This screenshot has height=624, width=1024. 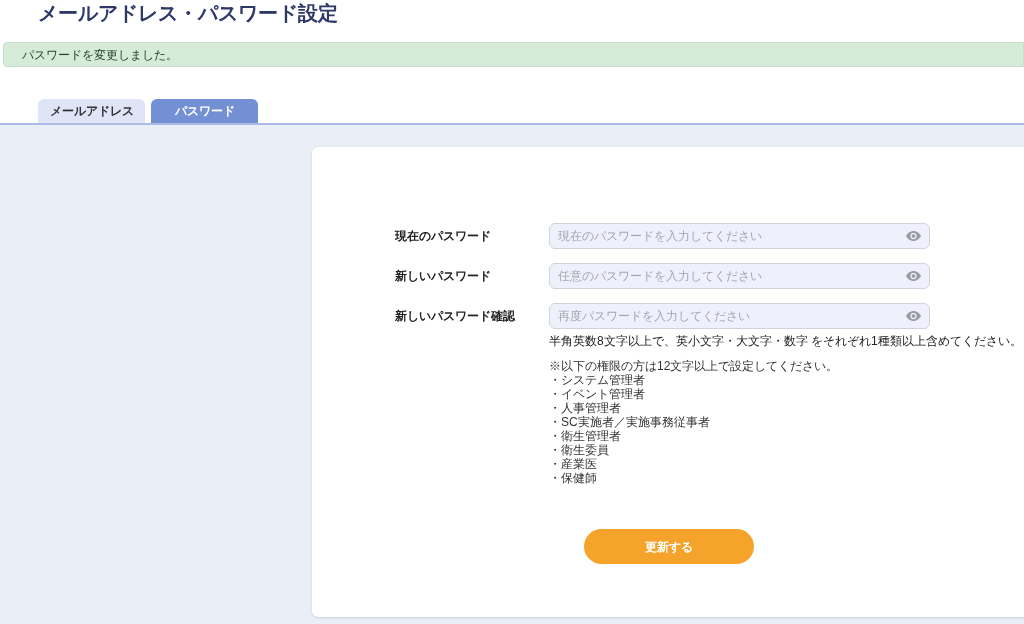 I want to click on update-button: 更新する, so click(x=669, y=546).